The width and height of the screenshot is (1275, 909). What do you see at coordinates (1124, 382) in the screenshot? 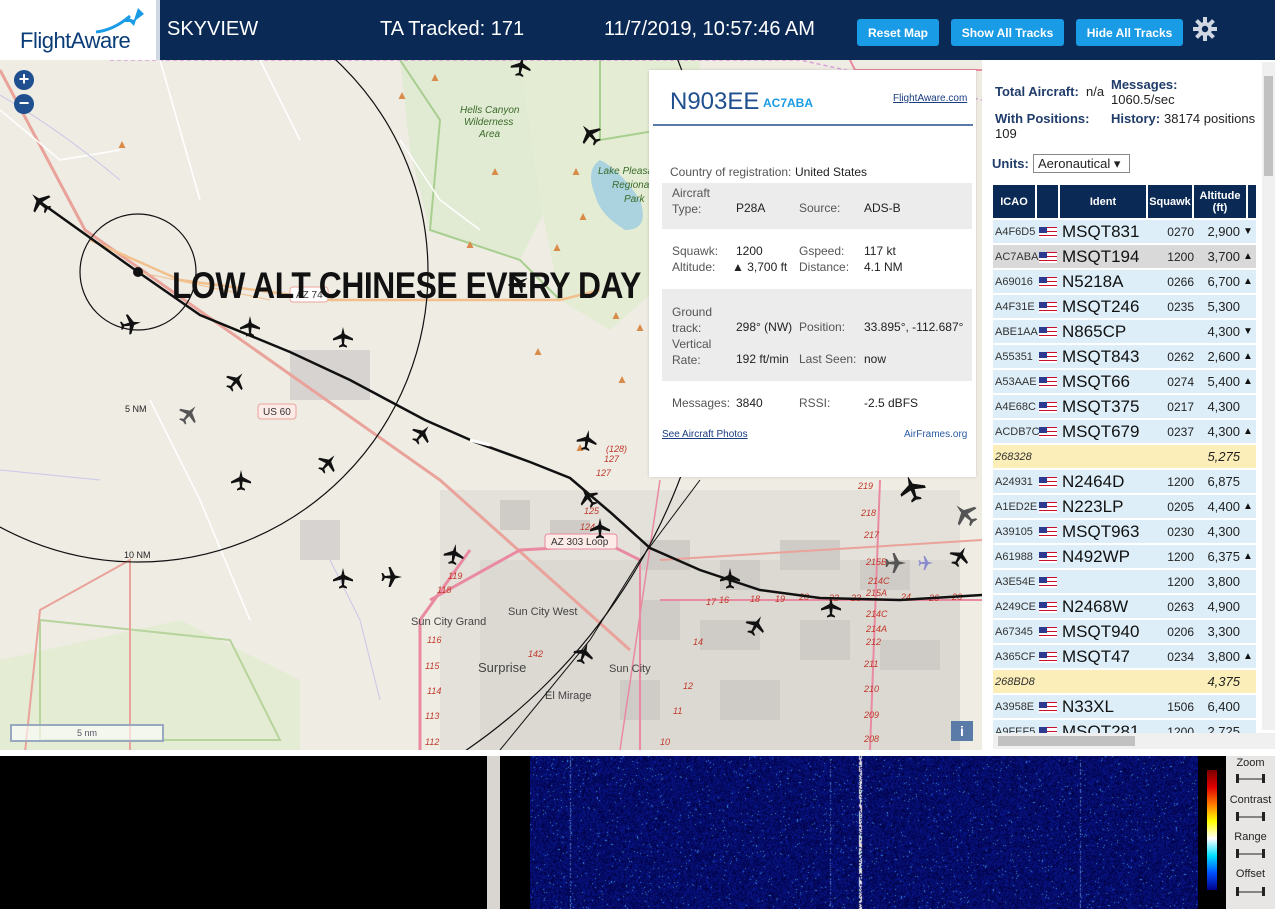
I see `table-row: A53AAE MSQT66 0274 5,400 ▲` at bounding box center [1124, 382].